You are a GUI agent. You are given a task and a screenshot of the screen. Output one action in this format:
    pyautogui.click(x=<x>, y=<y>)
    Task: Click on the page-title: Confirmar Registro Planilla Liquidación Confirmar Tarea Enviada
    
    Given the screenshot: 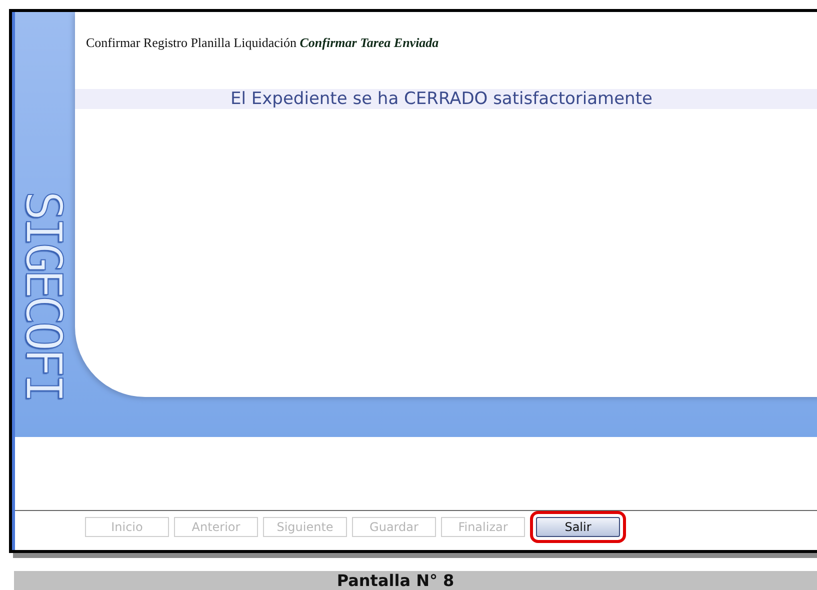 What is the action you would take?
    pyautogui.click(x=263, y=43)
    